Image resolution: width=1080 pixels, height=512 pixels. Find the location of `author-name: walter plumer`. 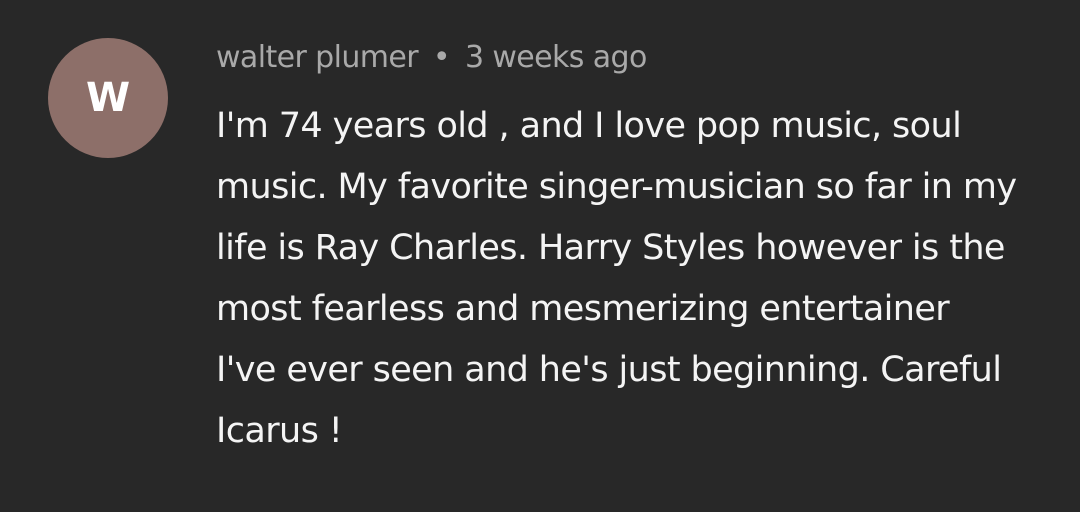

author-name: walter plumer is located at coordinates (317, 57).